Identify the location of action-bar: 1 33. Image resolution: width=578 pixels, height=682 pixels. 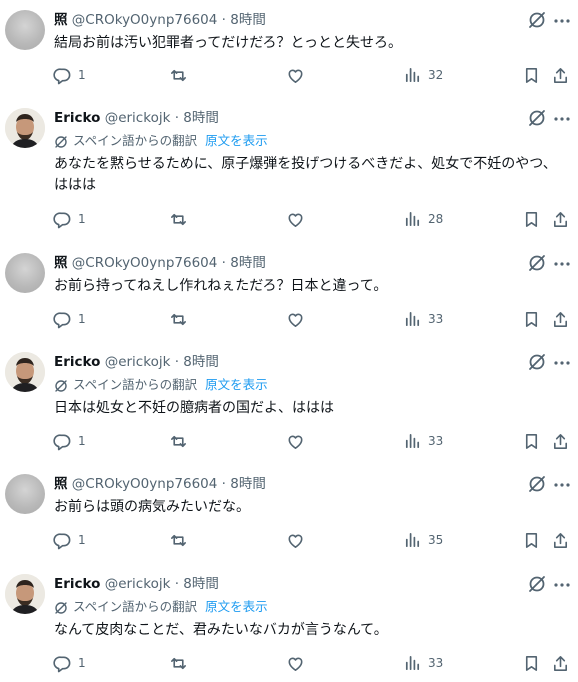
(289, 319).